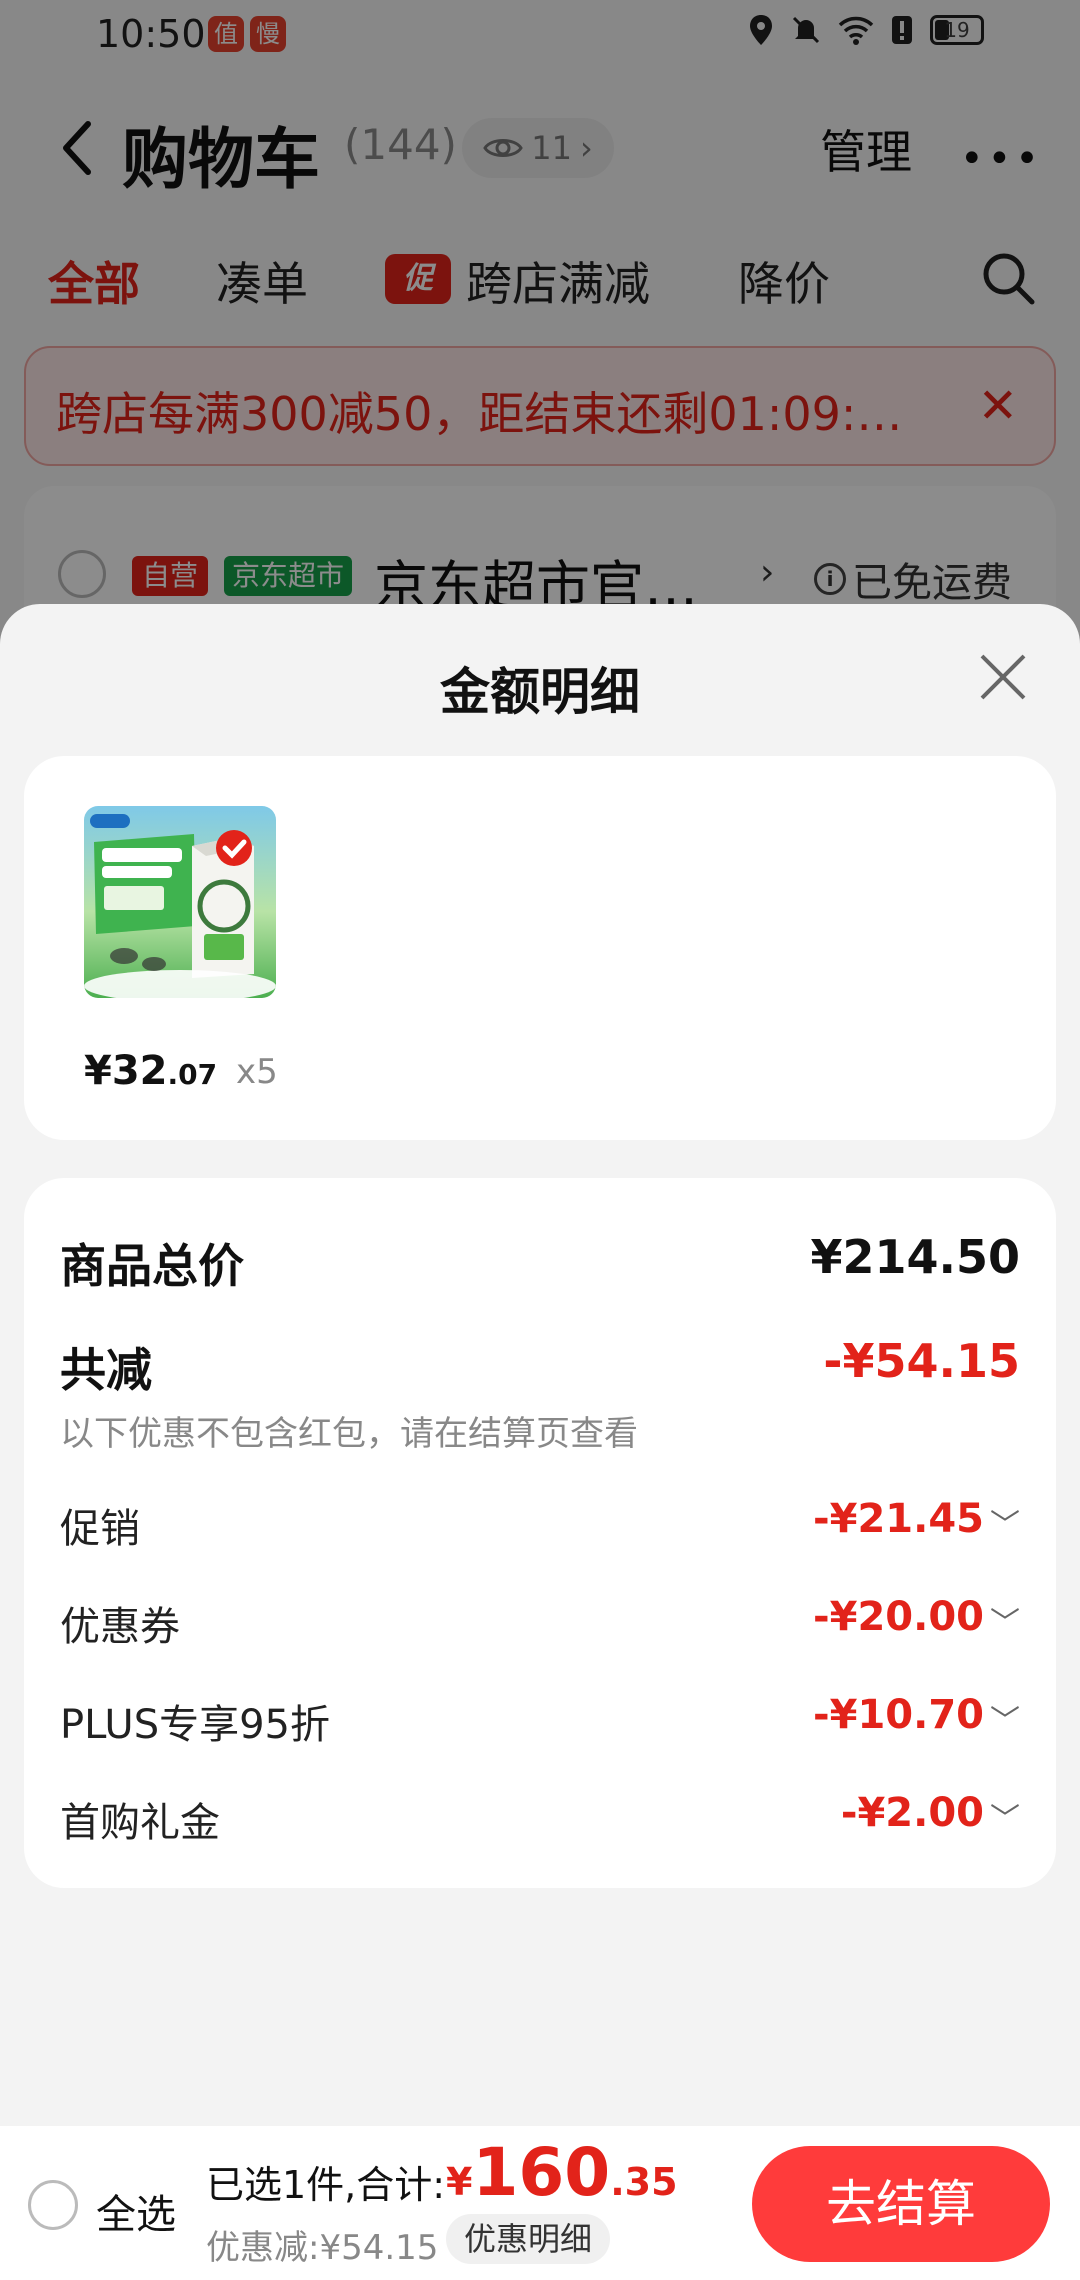  Describe the element at coordinates (915, 1257) in the screenshot. I see `total-price-value: ¥214.50` at that location.